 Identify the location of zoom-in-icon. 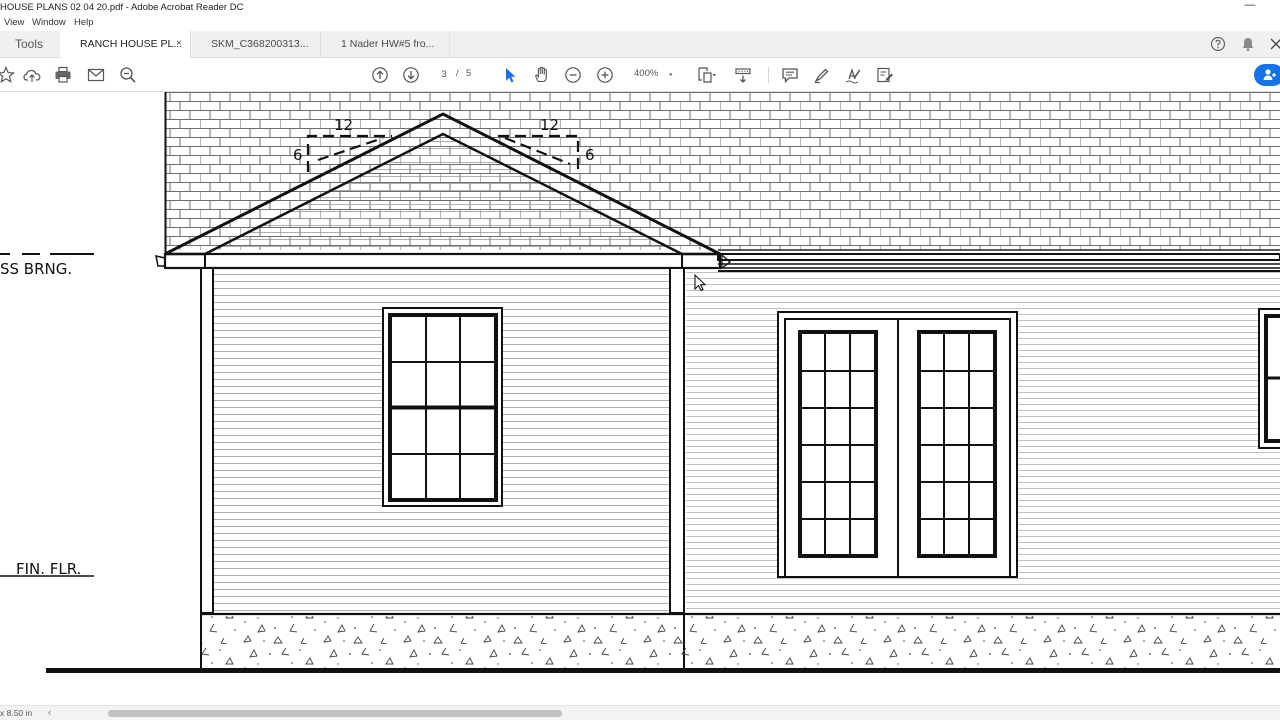
(605, 75).